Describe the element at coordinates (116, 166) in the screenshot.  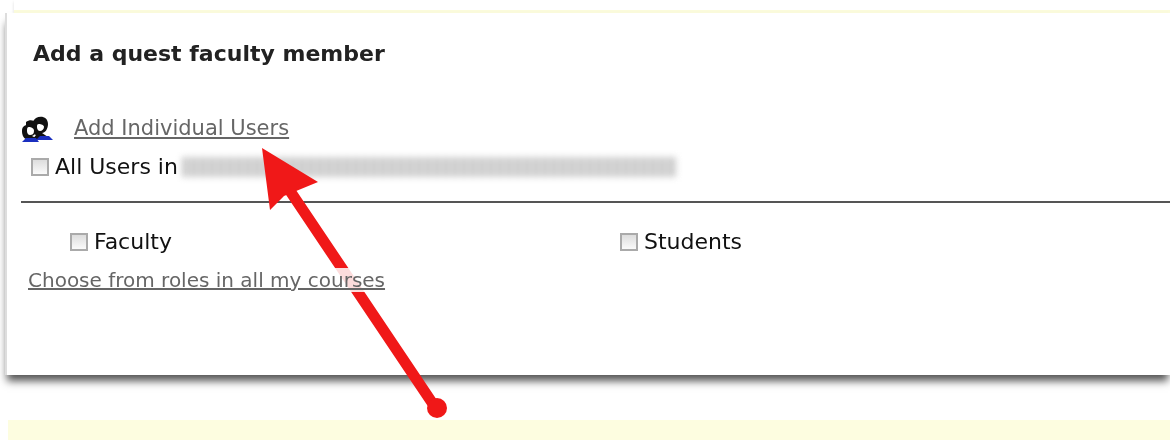
I see `checkbox-label: All Users in` at that location.